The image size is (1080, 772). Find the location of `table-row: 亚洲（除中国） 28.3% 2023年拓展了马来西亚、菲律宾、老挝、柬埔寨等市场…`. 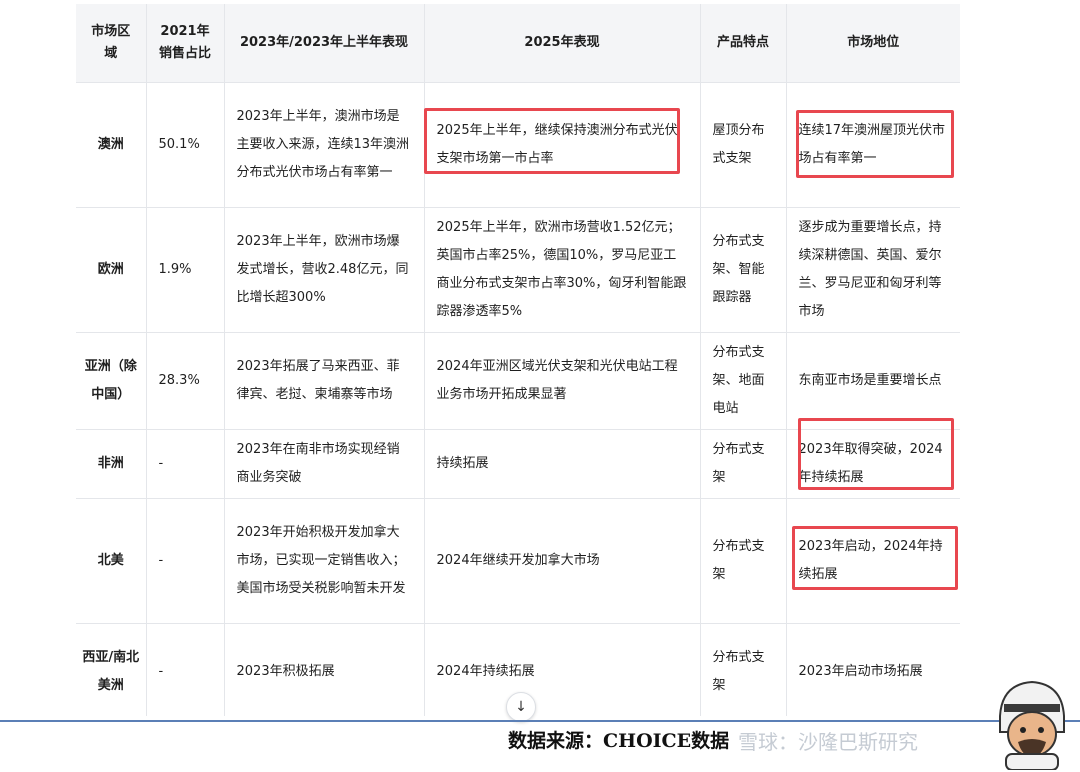

table-row: 亚洲（除中国） 28.3% 2023年拓展了马来西亚、菲律宾、老挝、柬埔寨等市场… is located at coordinates (518, 381).